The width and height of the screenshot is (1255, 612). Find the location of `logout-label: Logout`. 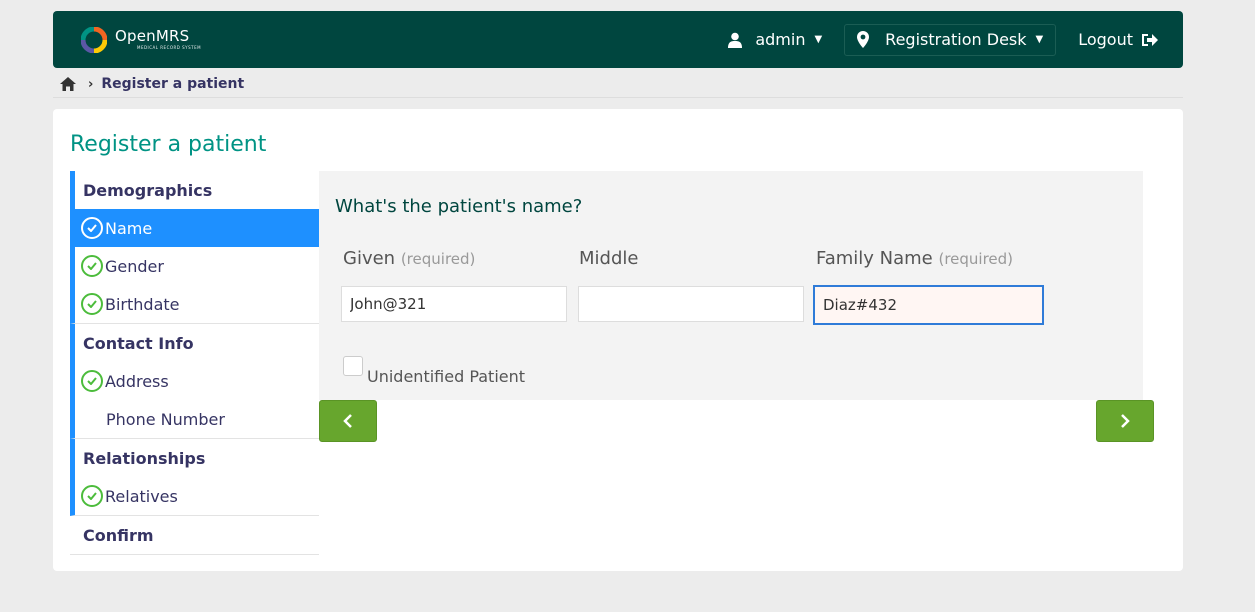

logout-label: Logout is located at coordinates (1105, 39).